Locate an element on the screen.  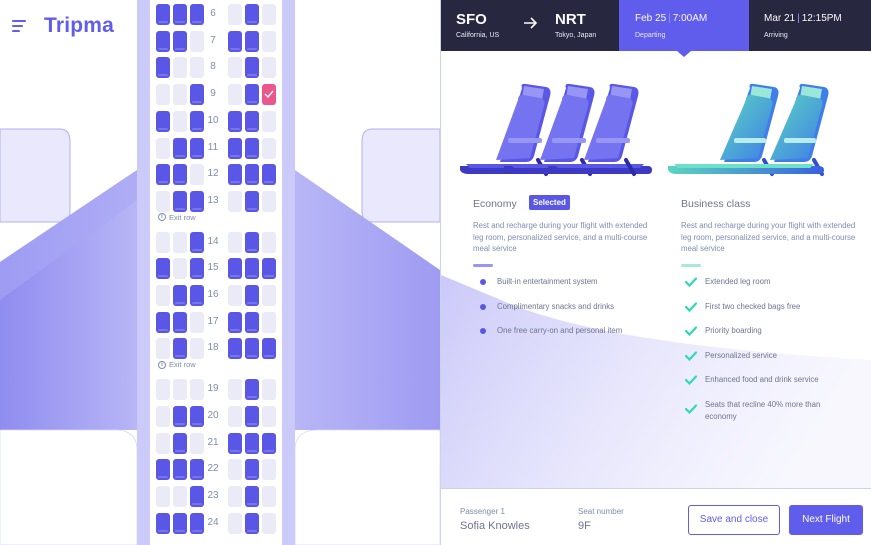
seat-6F is located at coordinates (269, 14).